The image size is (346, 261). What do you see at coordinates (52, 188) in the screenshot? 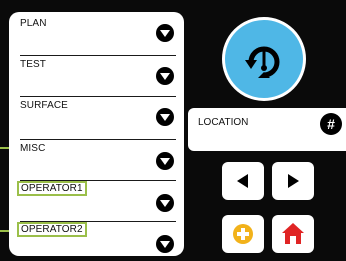
I see `menu-item-label: OPERATOR1` at bounding box center [52, 188].